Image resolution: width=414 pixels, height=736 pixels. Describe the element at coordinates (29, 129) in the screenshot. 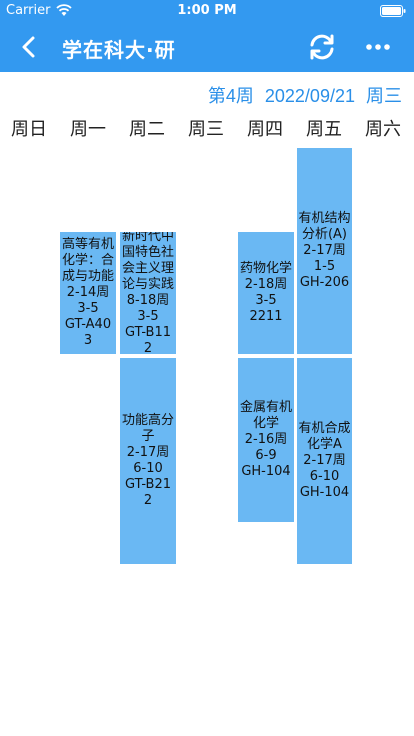

I see `weekday-sunday: 周日` at that location.